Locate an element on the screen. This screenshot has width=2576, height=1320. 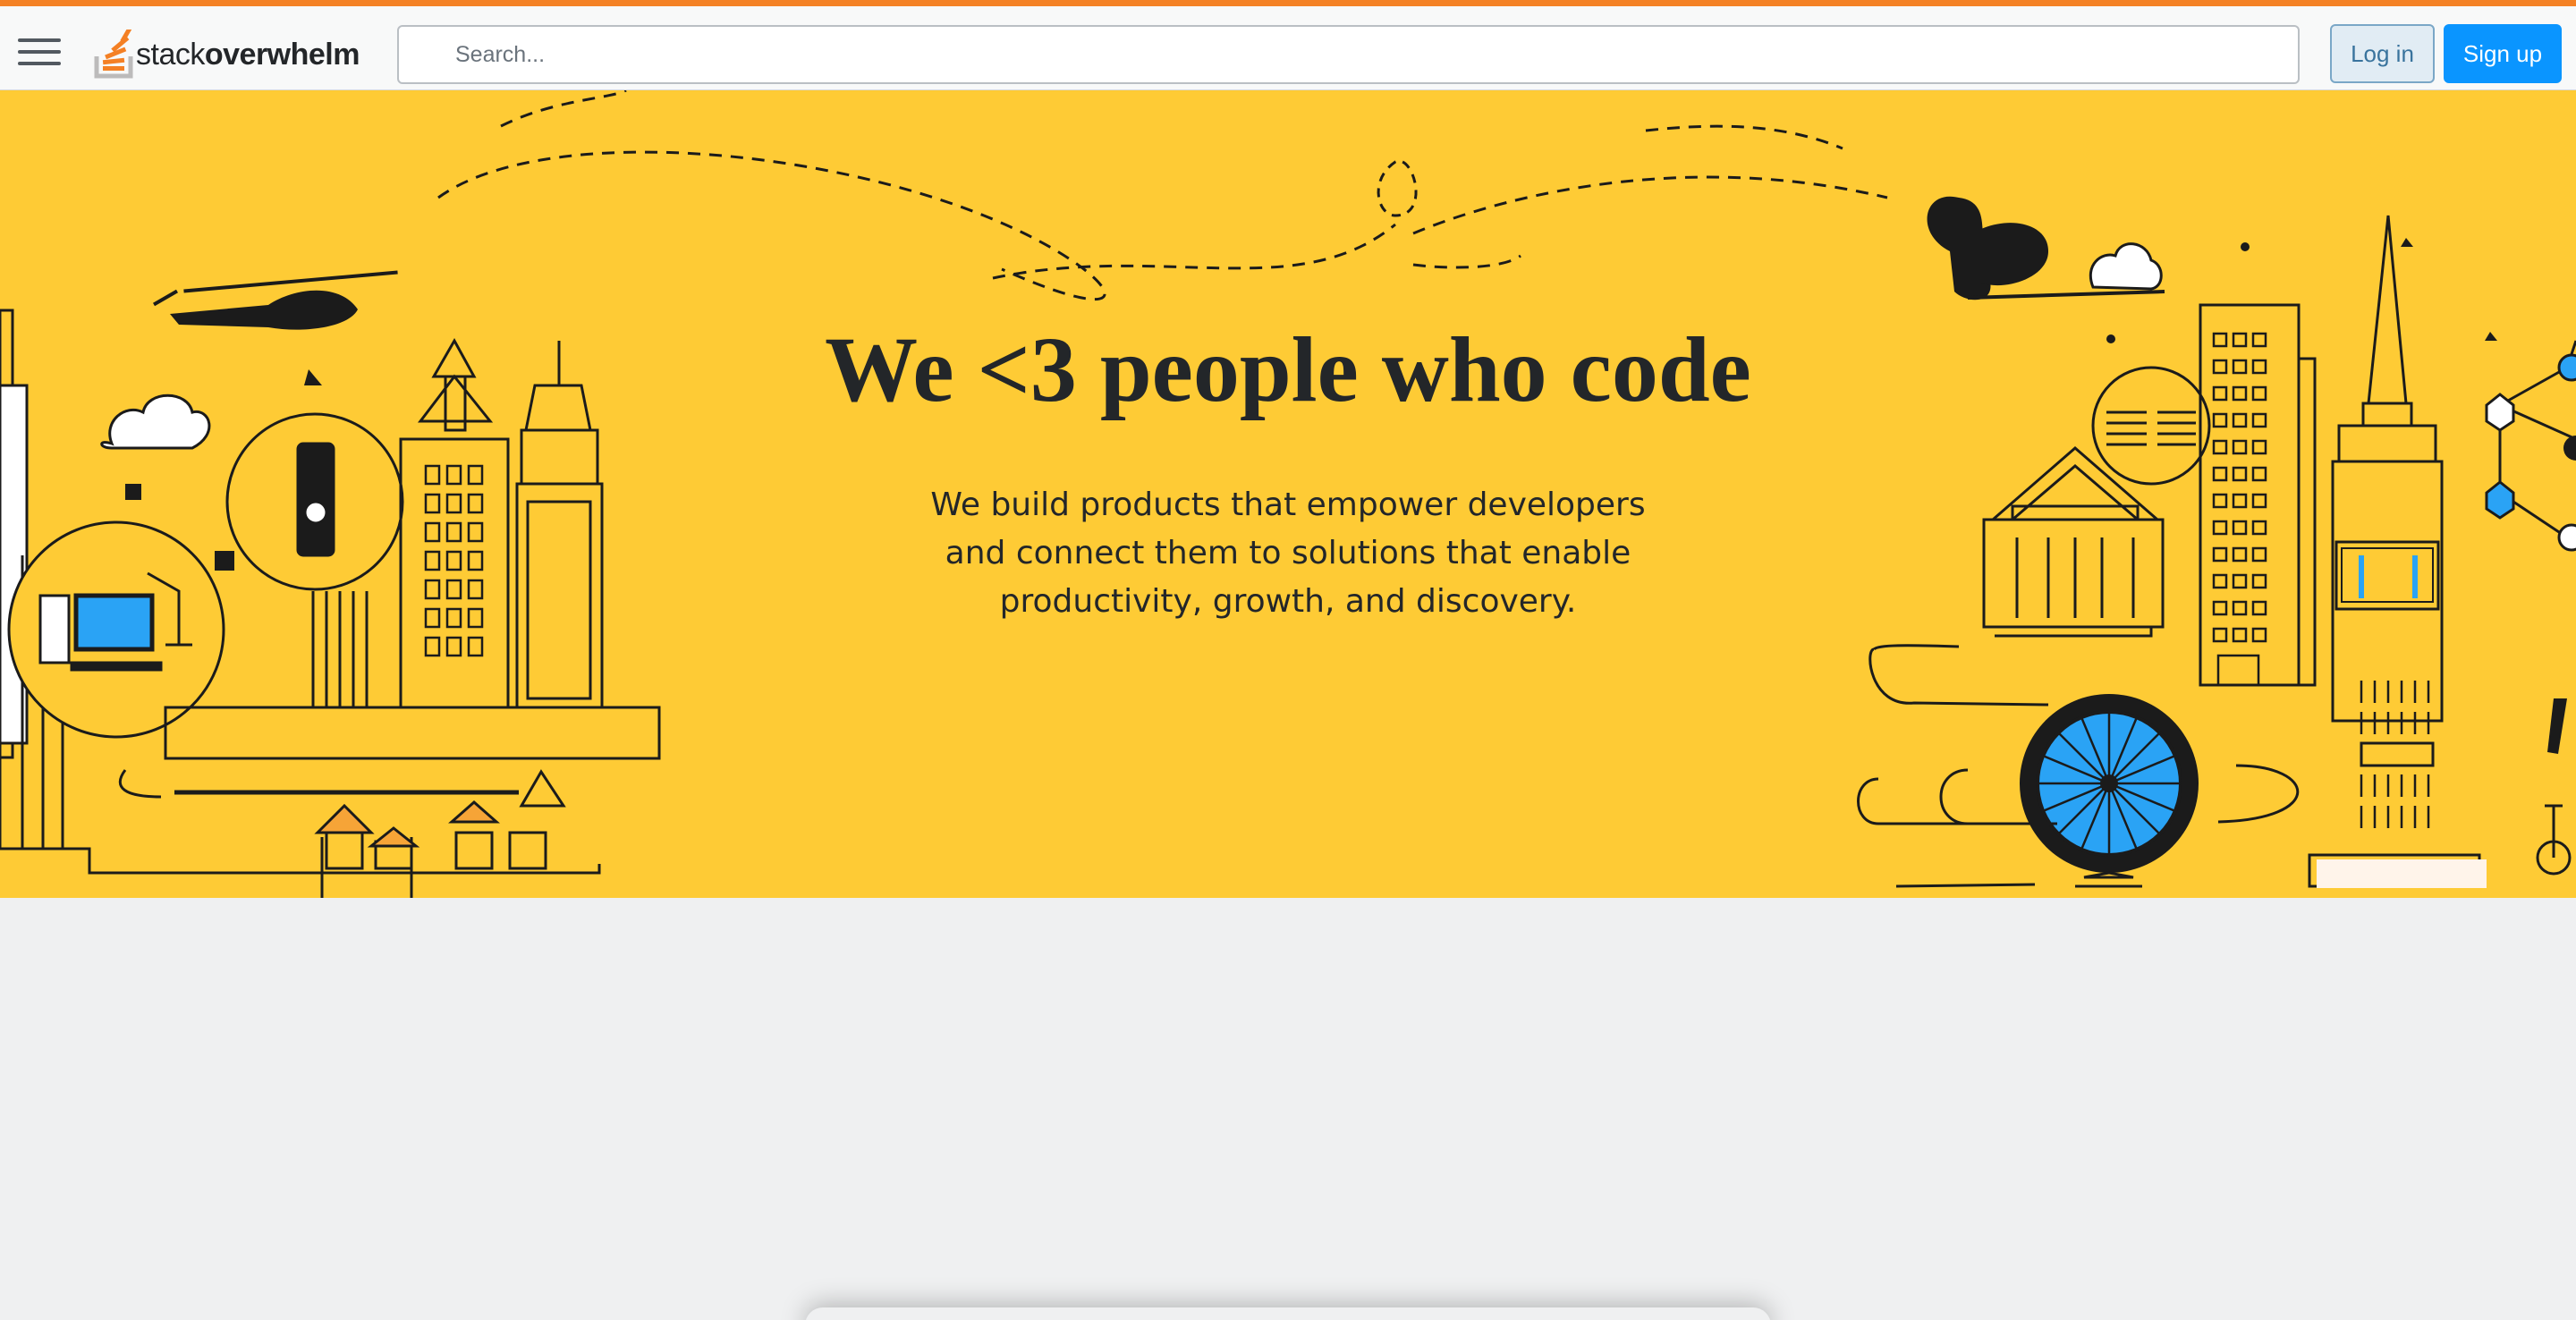
hamburger-icon is located at coordinates (39, 40).